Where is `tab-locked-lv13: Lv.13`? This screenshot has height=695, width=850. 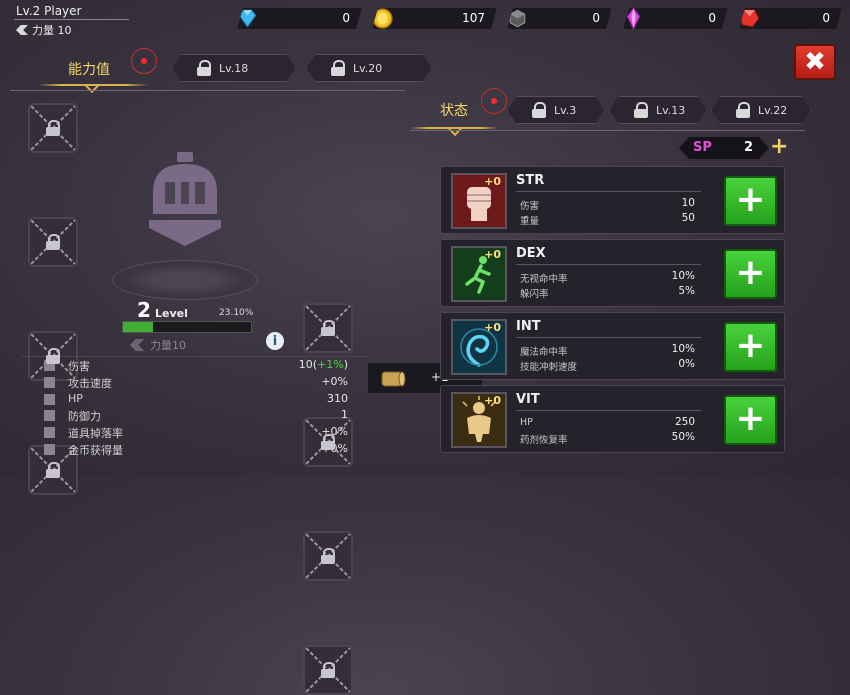 tab-locked-lv13: Lv.13 is located at coordinates (658, 110).